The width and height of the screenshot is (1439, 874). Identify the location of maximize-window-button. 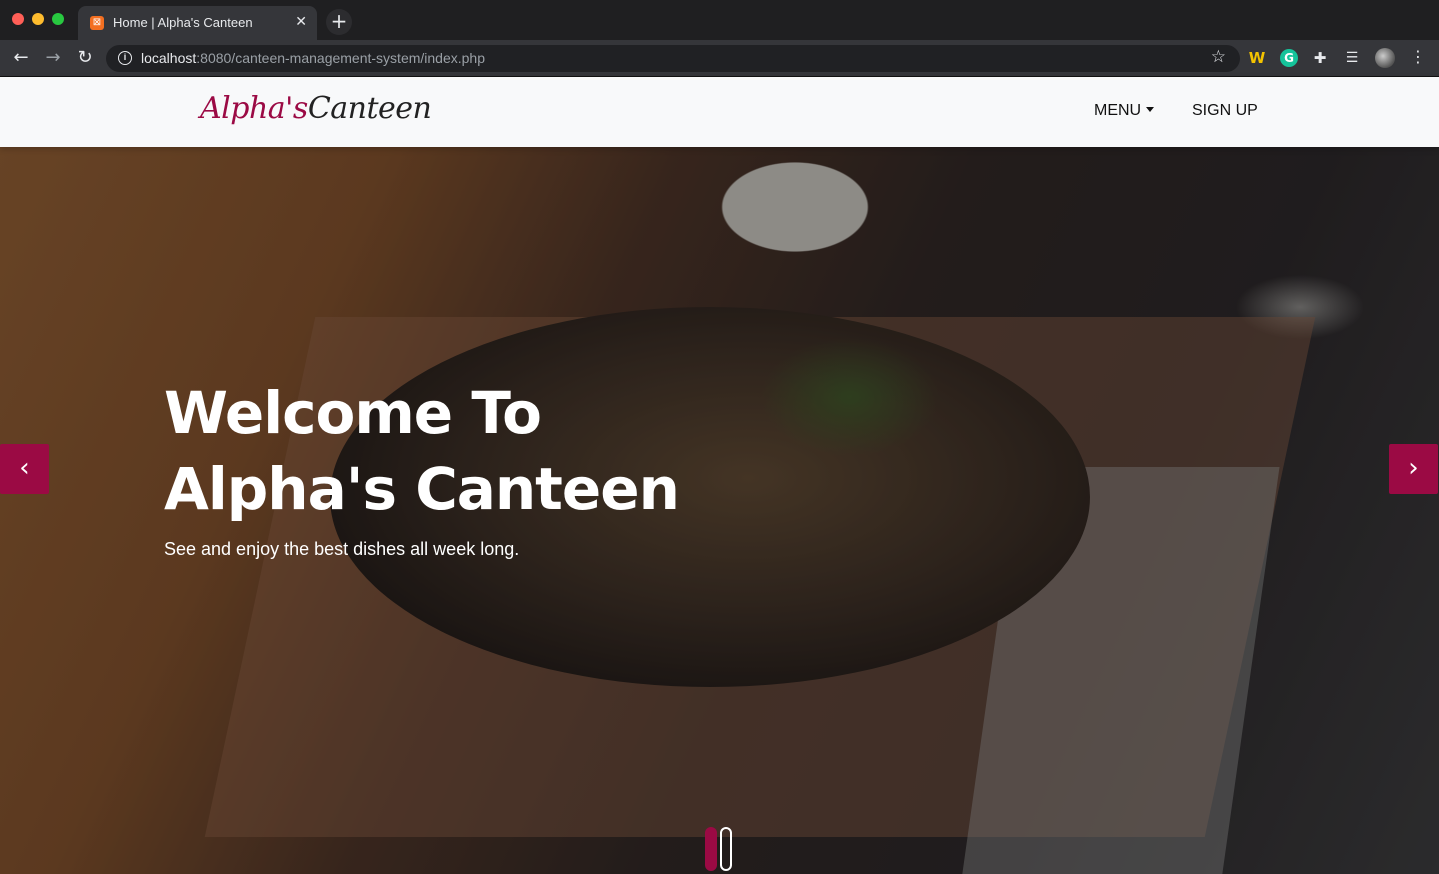
(58, 19).